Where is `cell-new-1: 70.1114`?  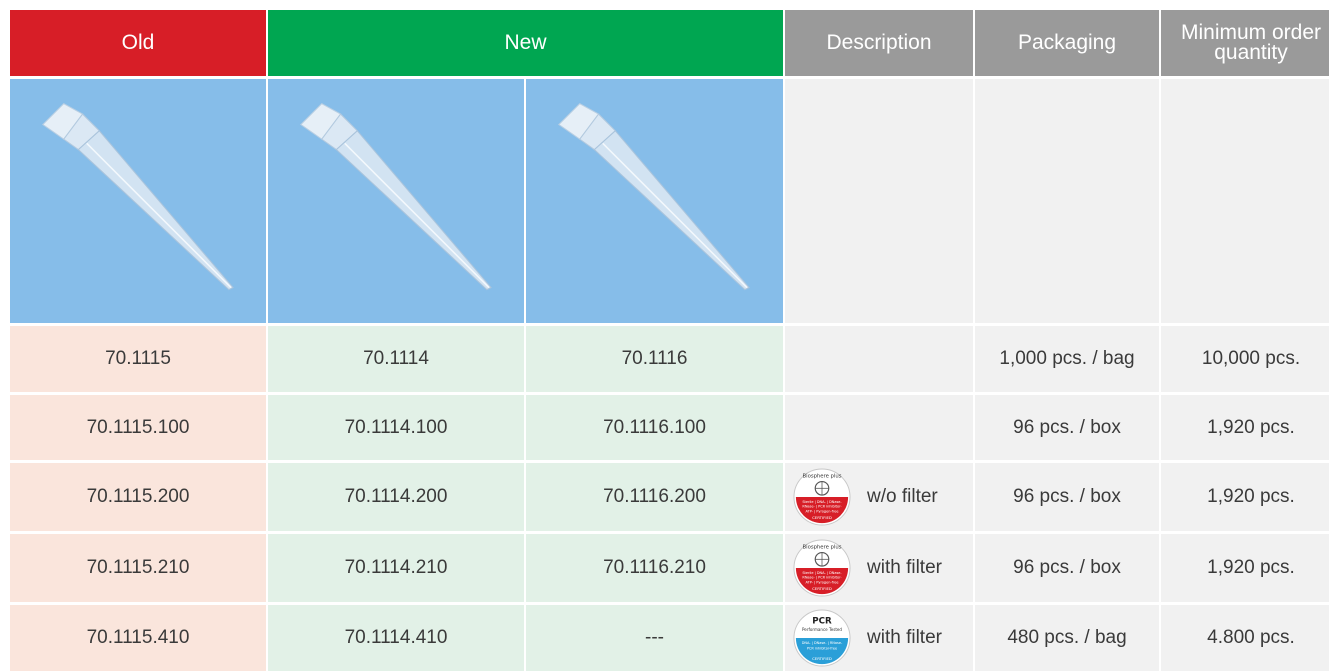
cell-new-1: 70.1114 is located at coordinates (396, 359).